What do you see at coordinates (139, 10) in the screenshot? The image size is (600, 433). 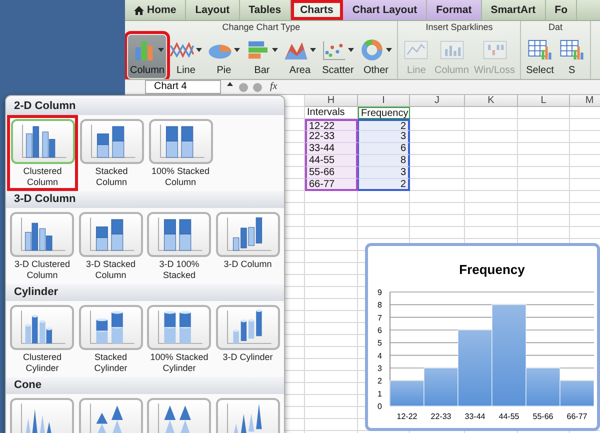 I see `home-icon` at bounding box center [139, 10].